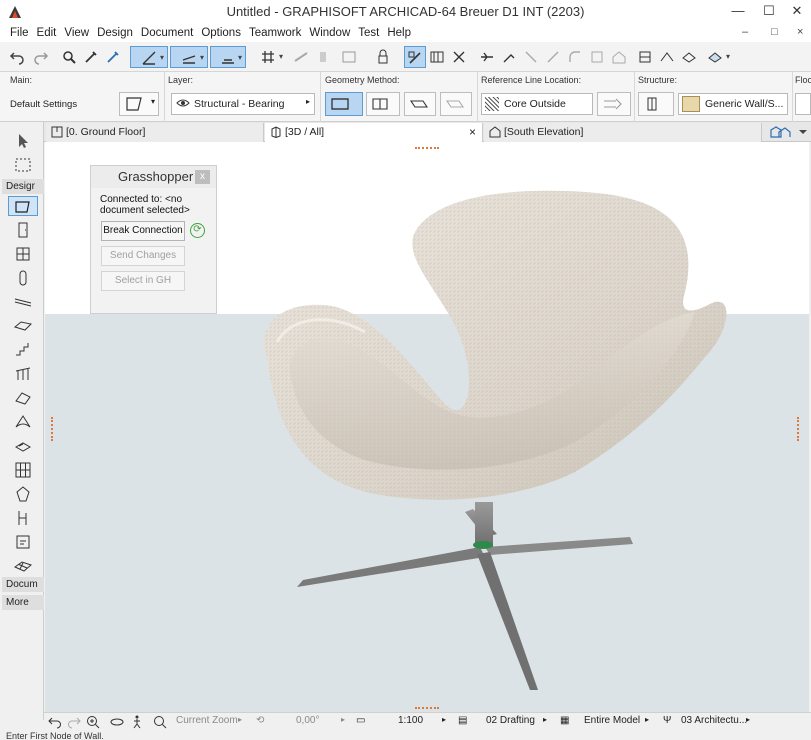  What do you see at coordinates (383, 104) in the screenshot?
I see `trapezoid-wall-button` at bounding box center [383, 104].